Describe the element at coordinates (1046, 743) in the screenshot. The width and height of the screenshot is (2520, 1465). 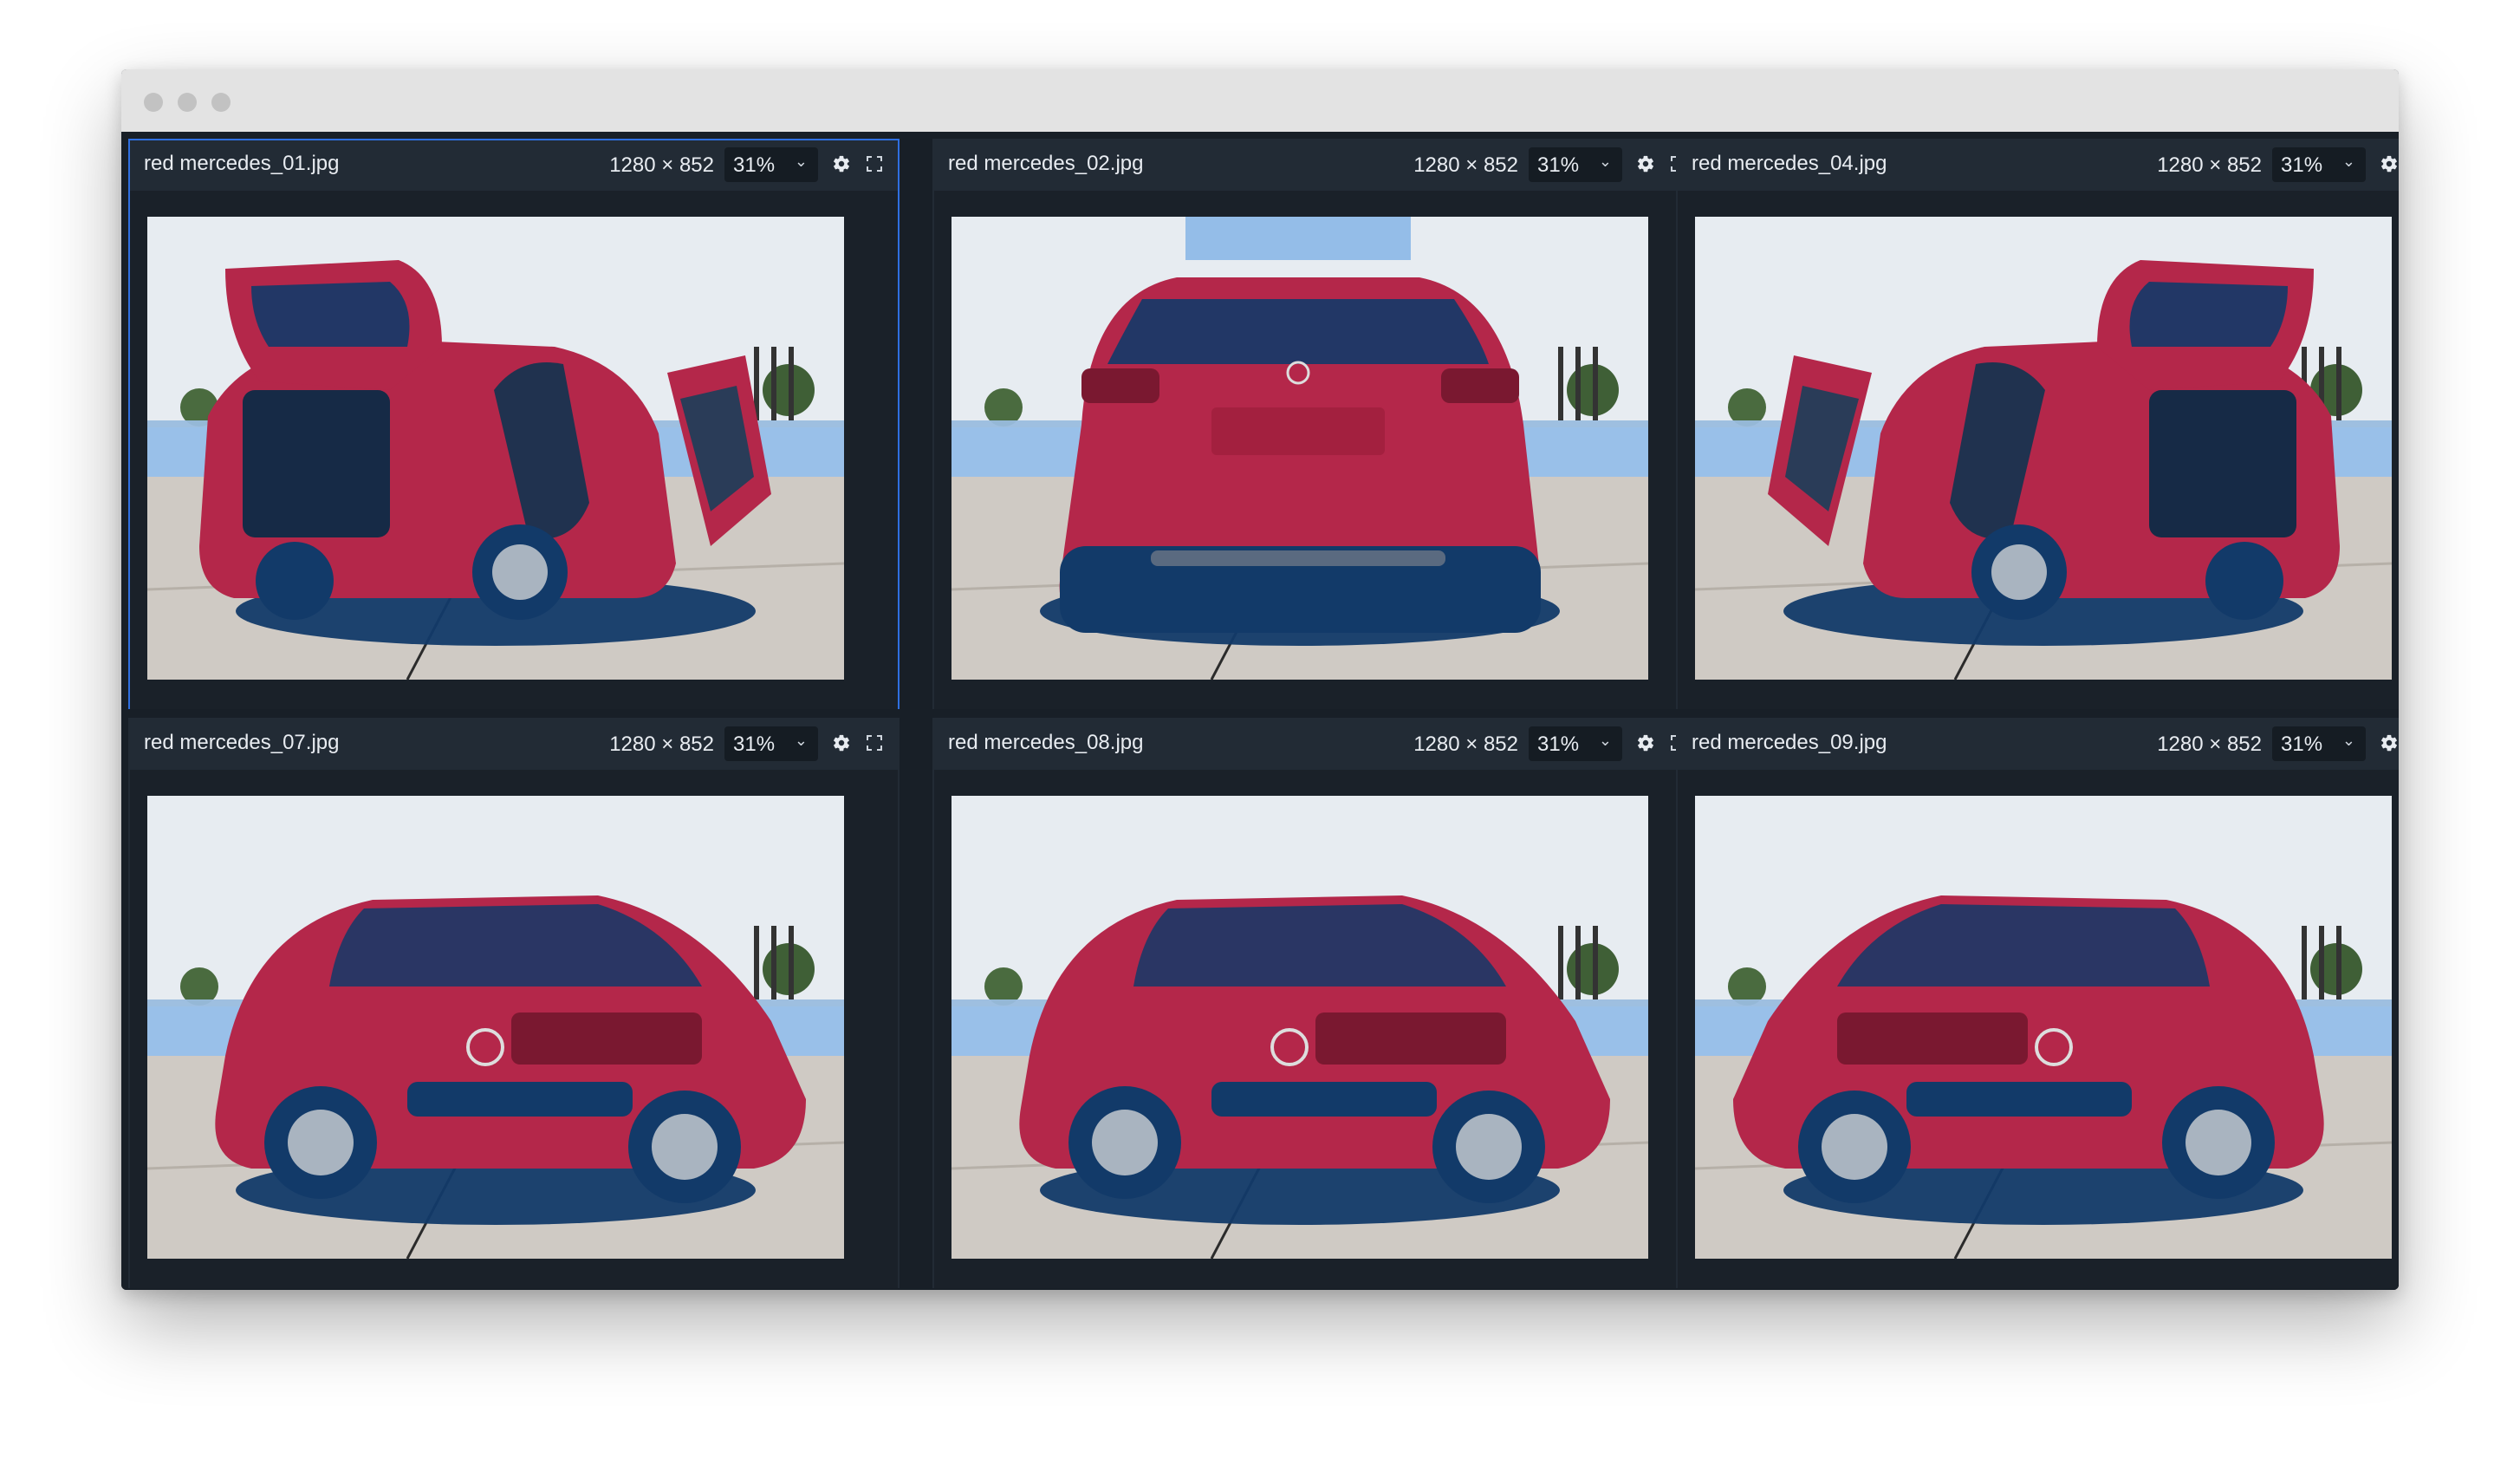
I see `file-name: red mercedes_08.jpg` at that location.